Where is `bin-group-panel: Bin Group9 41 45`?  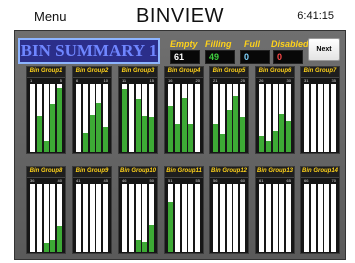 bin-group-panel: Bin Group9 41 45 is located at coordinates (92, 210).